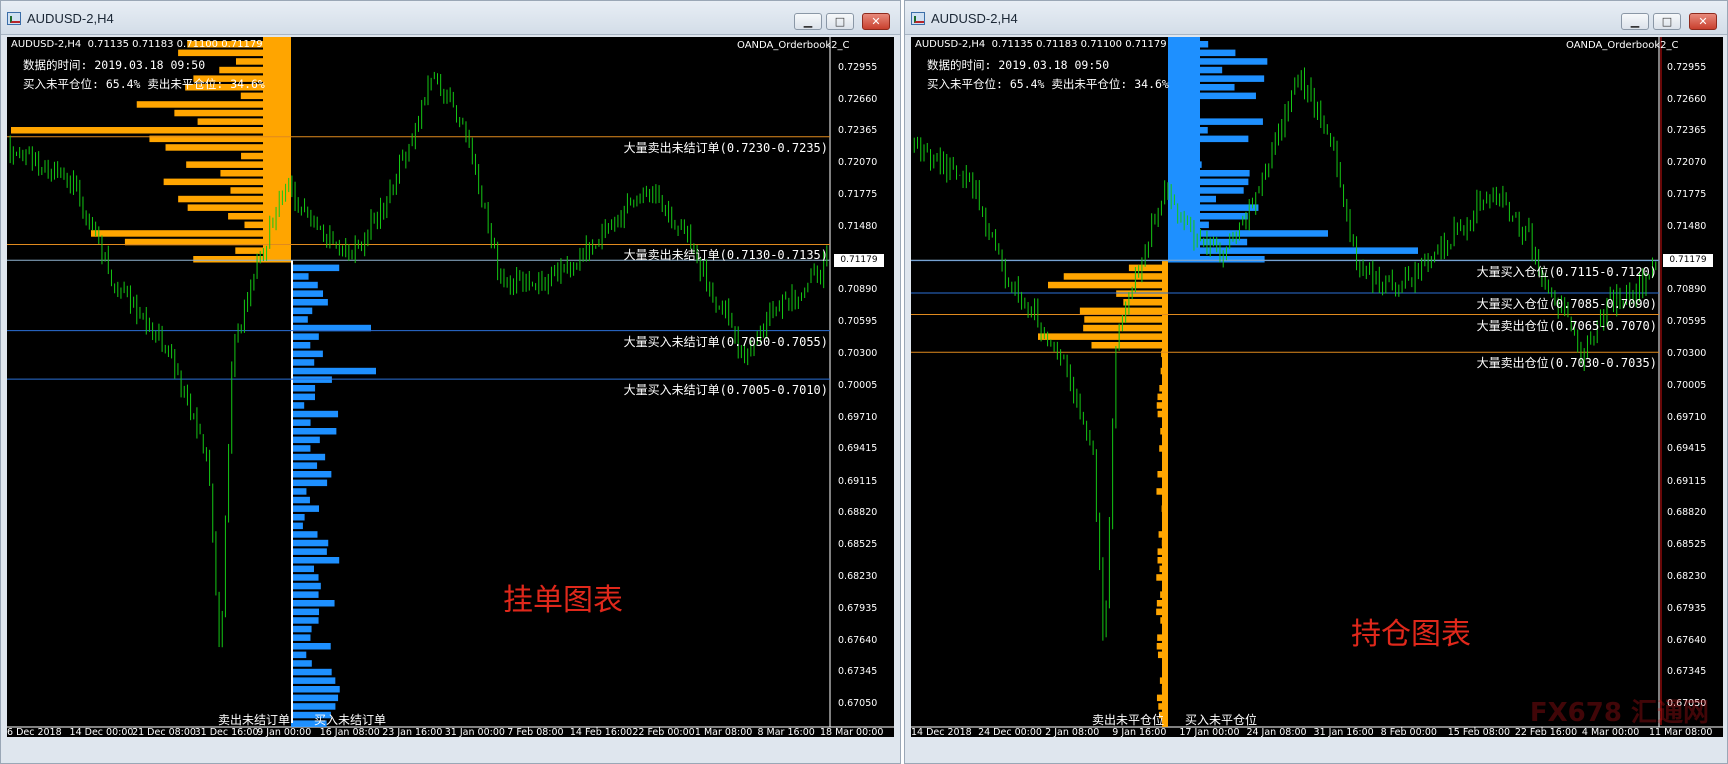 This screenshot has width=1728, height=764. I want to click on time-tick-label: 31 Jan 16:00, so click(1343, 732).